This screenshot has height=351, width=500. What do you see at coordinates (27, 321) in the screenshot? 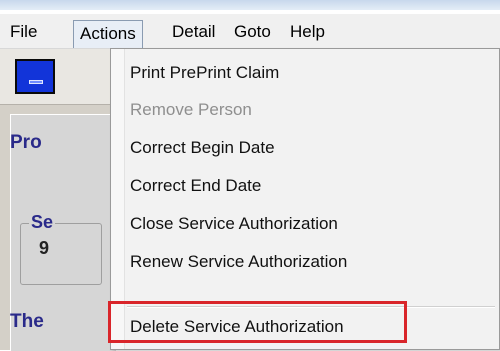
I see `section-label-the: The` at bounding box center [27, 321].